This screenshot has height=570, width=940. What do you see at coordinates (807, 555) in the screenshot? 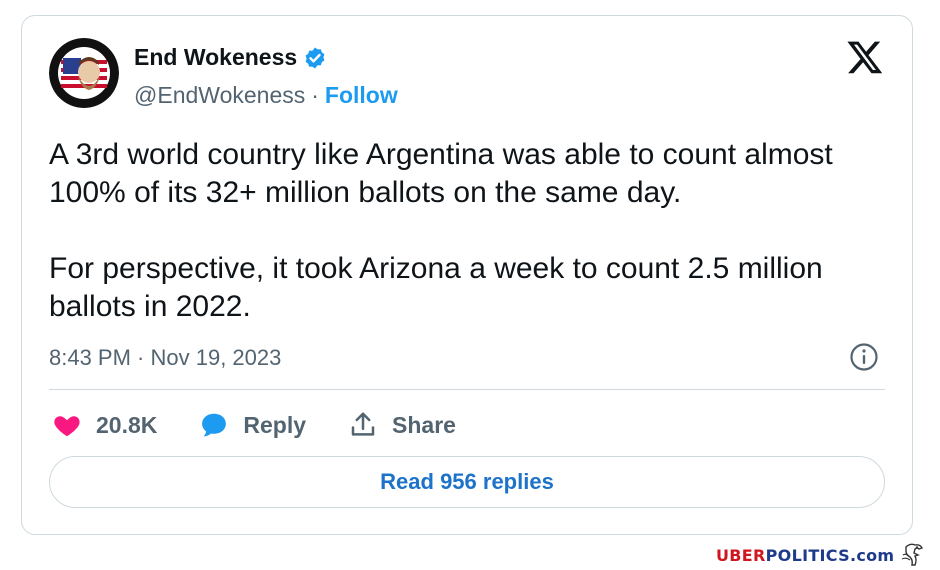
I see `watermark-politics: POLITICS` at bounding box center [807, 555].